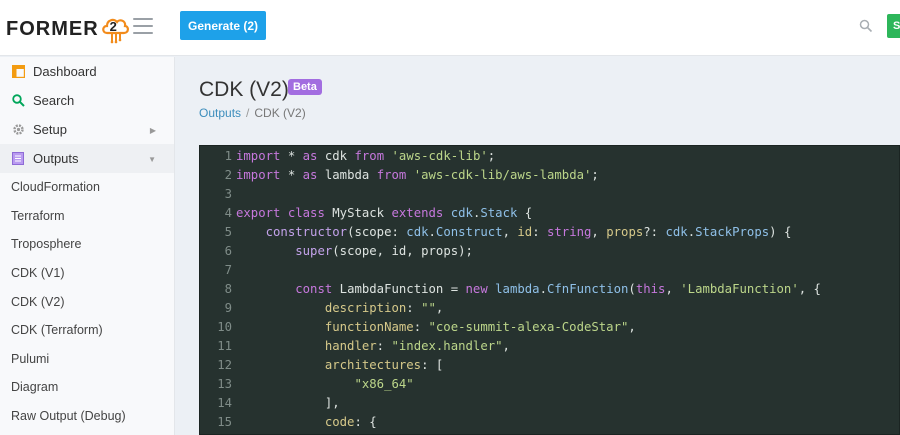  I want to click on breadcrumb: Outputs / CDK (V2), so click(252, 113).